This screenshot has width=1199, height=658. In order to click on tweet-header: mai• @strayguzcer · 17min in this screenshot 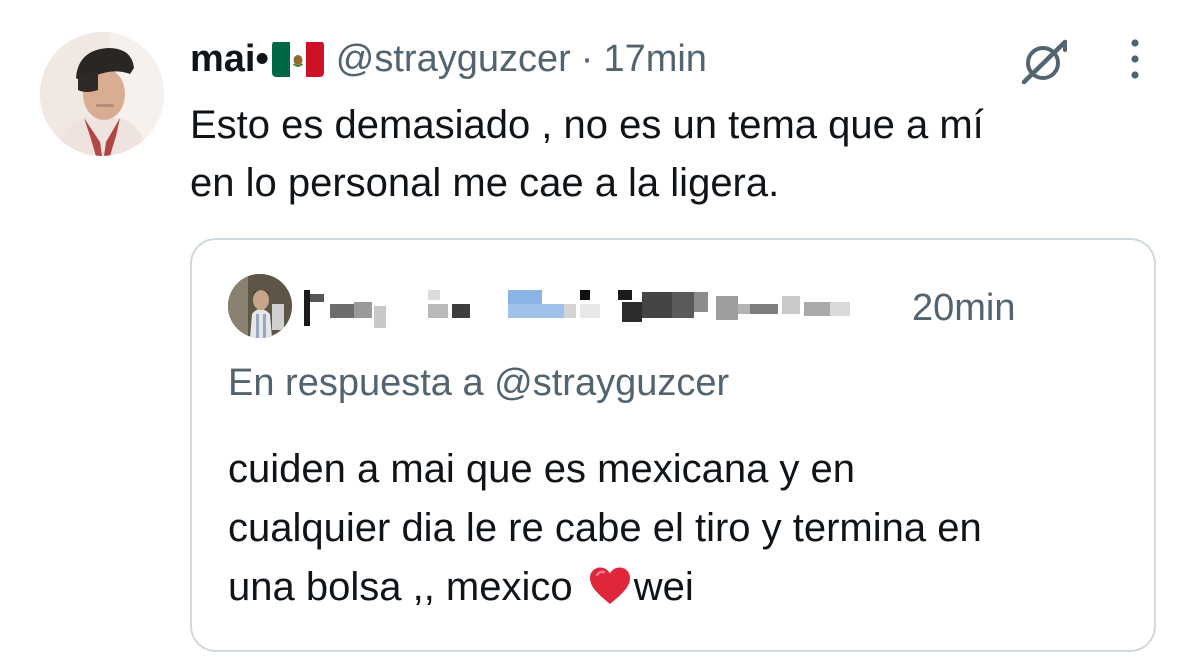, I will do `click(448, 59)`.